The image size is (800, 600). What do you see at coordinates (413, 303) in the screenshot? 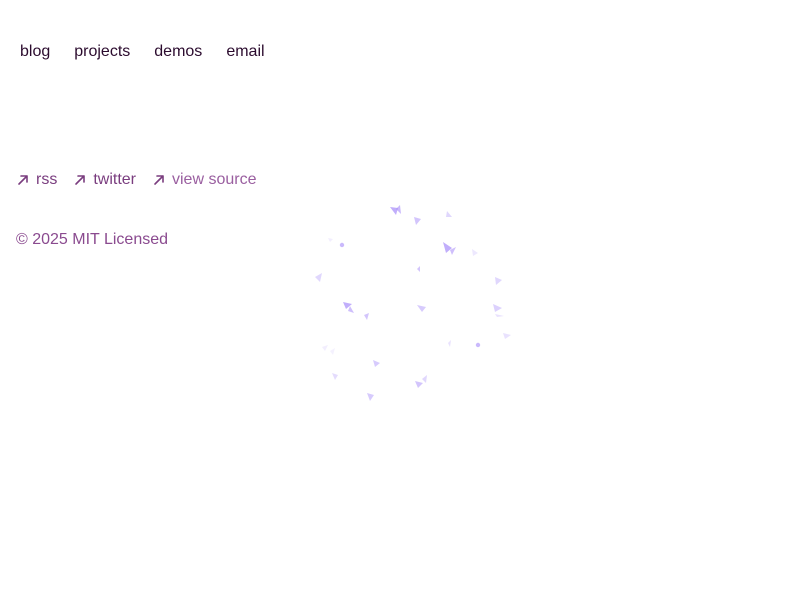
I see `decorative-particle-animation` at bounding box center [413, 303].